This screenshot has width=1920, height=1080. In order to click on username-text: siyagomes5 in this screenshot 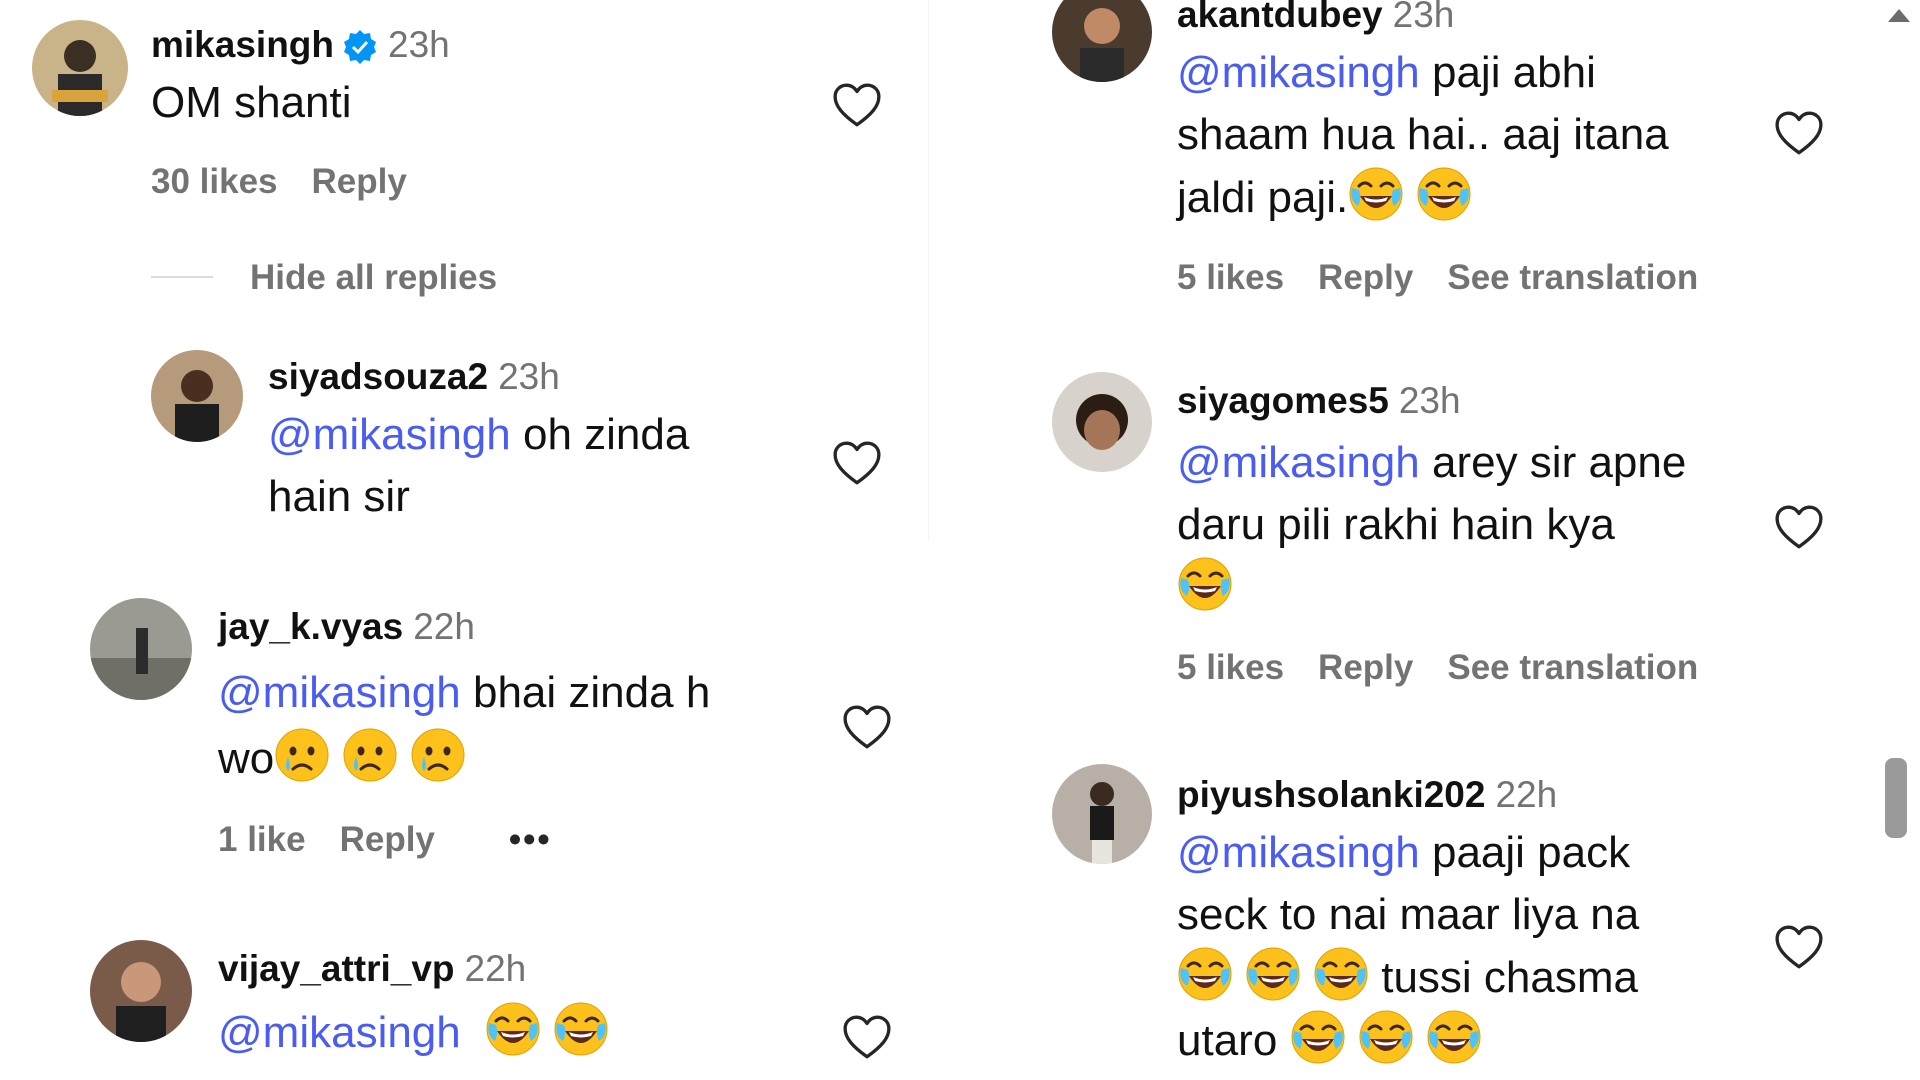, I will do `click(1283, 400)`.